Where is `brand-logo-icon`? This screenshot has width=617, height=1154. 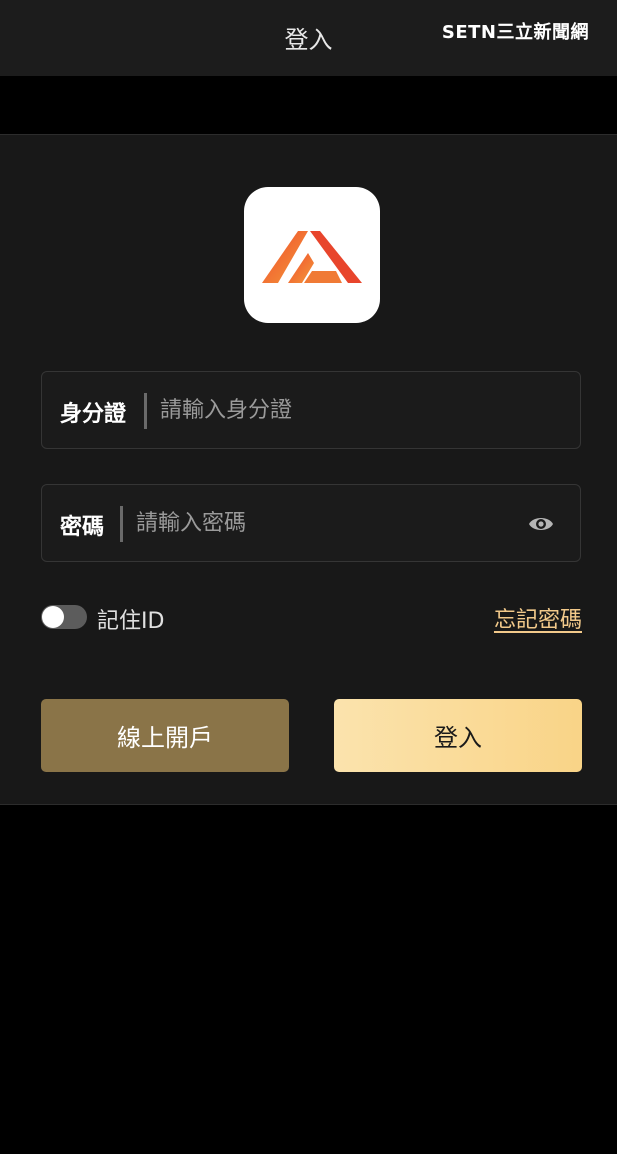 brand-logo-icon is located at coordinates (312, 257).